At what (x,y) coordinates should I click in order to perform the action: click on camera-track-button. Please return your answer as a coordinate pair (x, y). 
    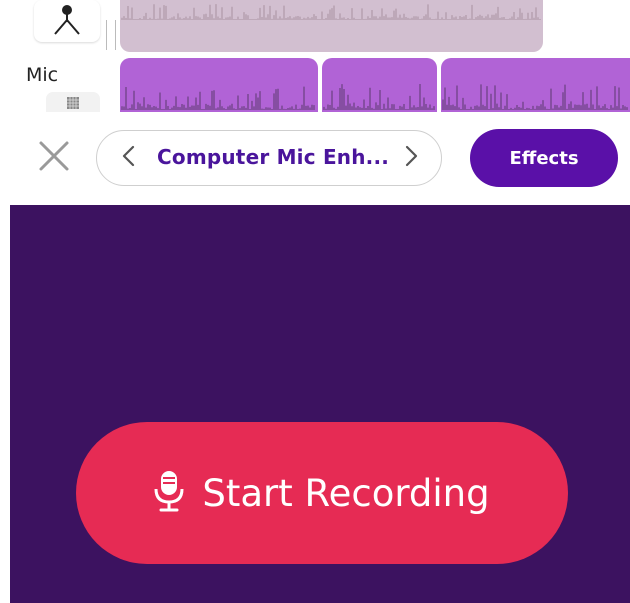
    Looking at the image, I should click on (67, 21).